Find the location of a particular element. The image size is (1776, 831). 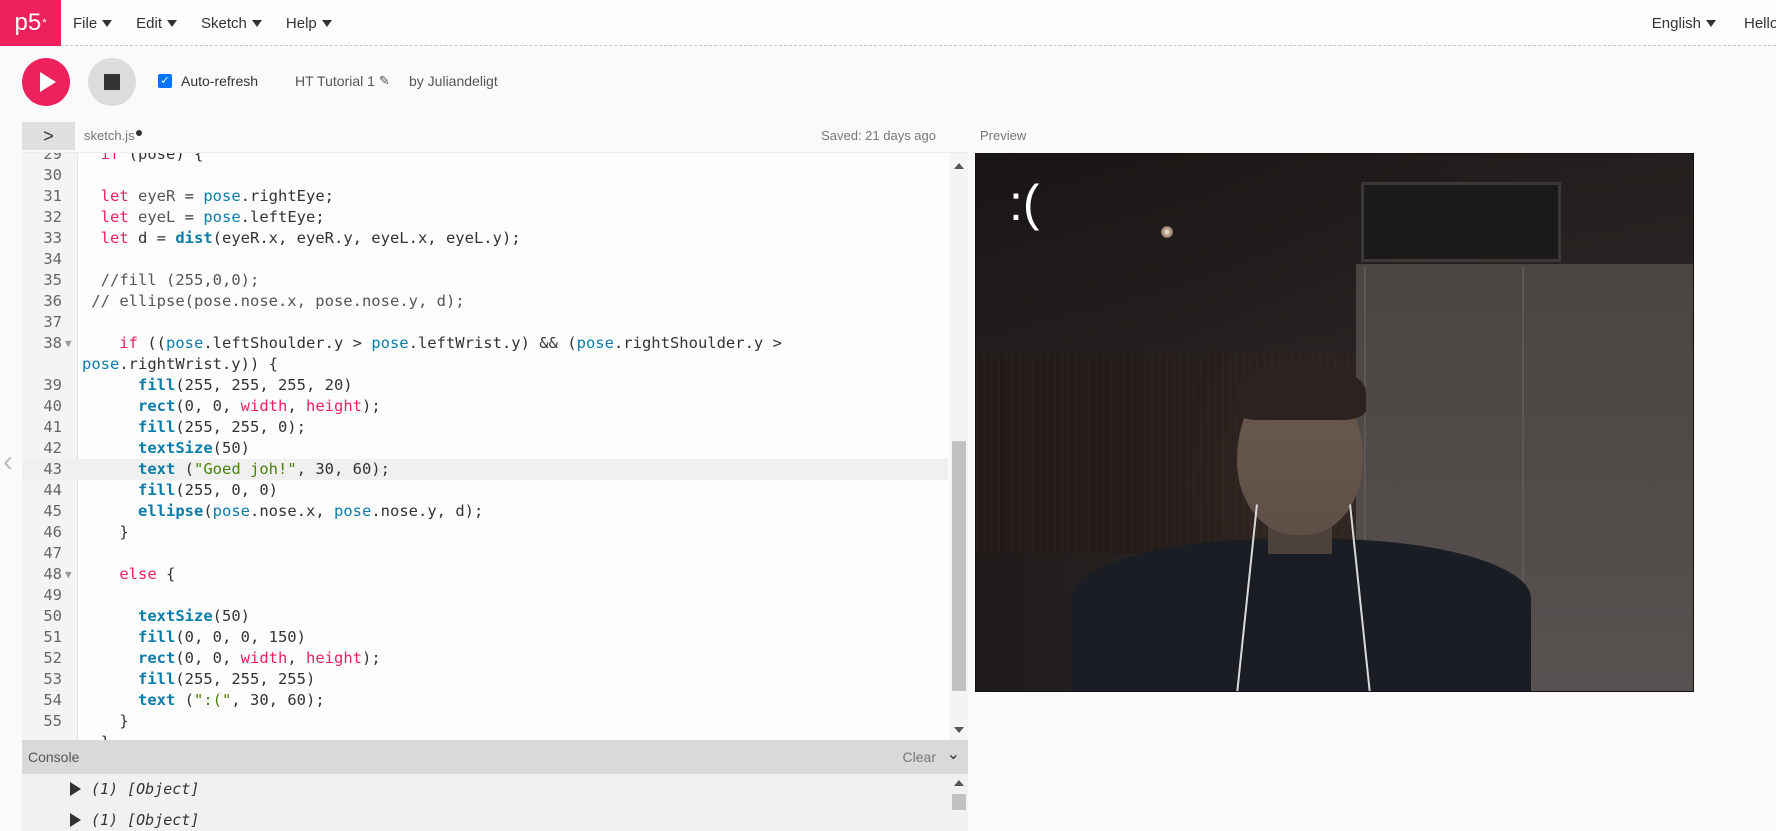

project-author: by Juliandeligt is located at coordinates (453, 81).